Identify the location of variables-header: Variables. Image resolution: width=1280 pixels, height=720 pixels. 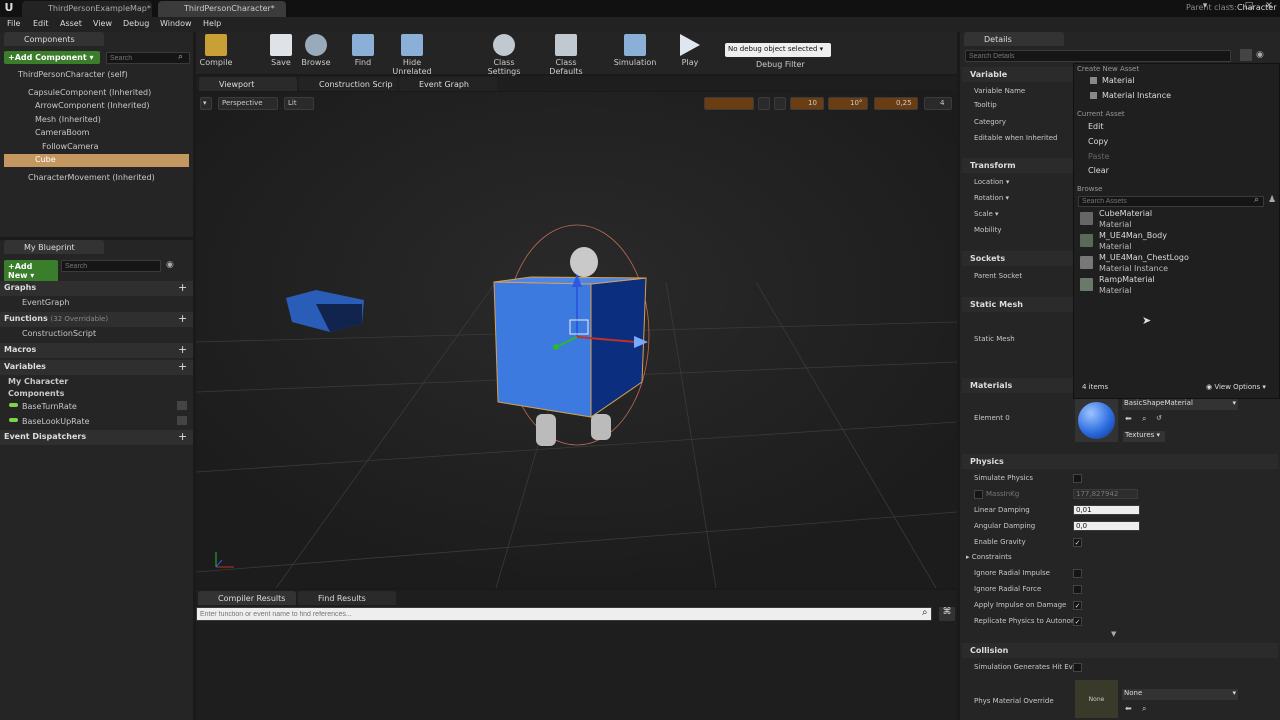
(96, 367).